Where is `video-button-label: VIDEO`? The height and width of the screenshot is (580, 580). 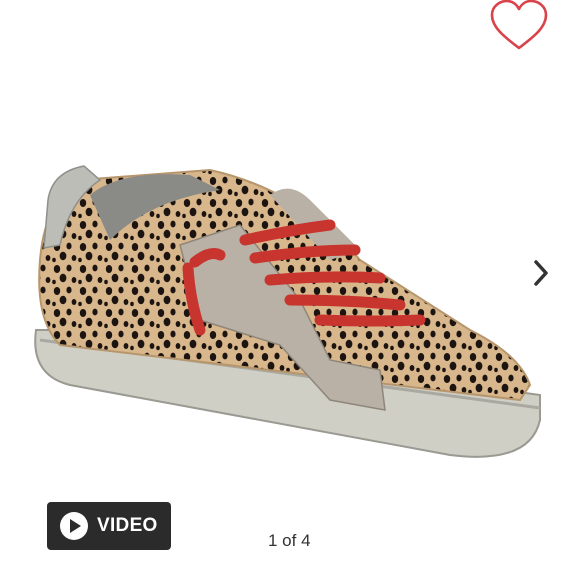 video-button-label: VIDEO is located at coordinates (127, 525).